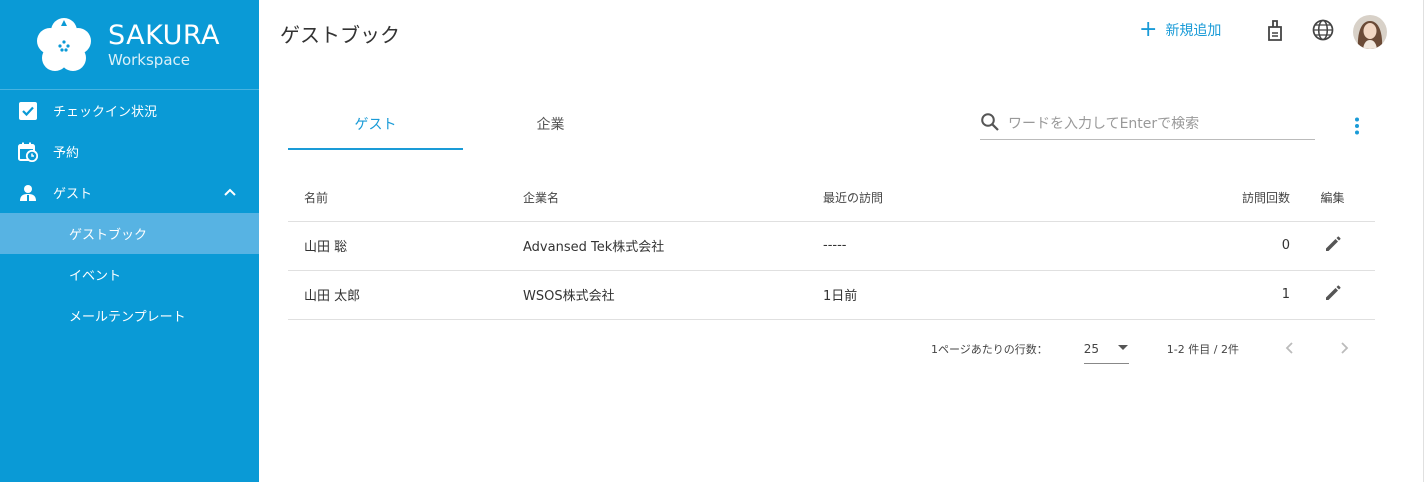 The image size is (1424, 482). Describe the element at coordinates (988, 198) in the screenshot. I see `column-header-recent-visit: 最近の訪問` at that location.